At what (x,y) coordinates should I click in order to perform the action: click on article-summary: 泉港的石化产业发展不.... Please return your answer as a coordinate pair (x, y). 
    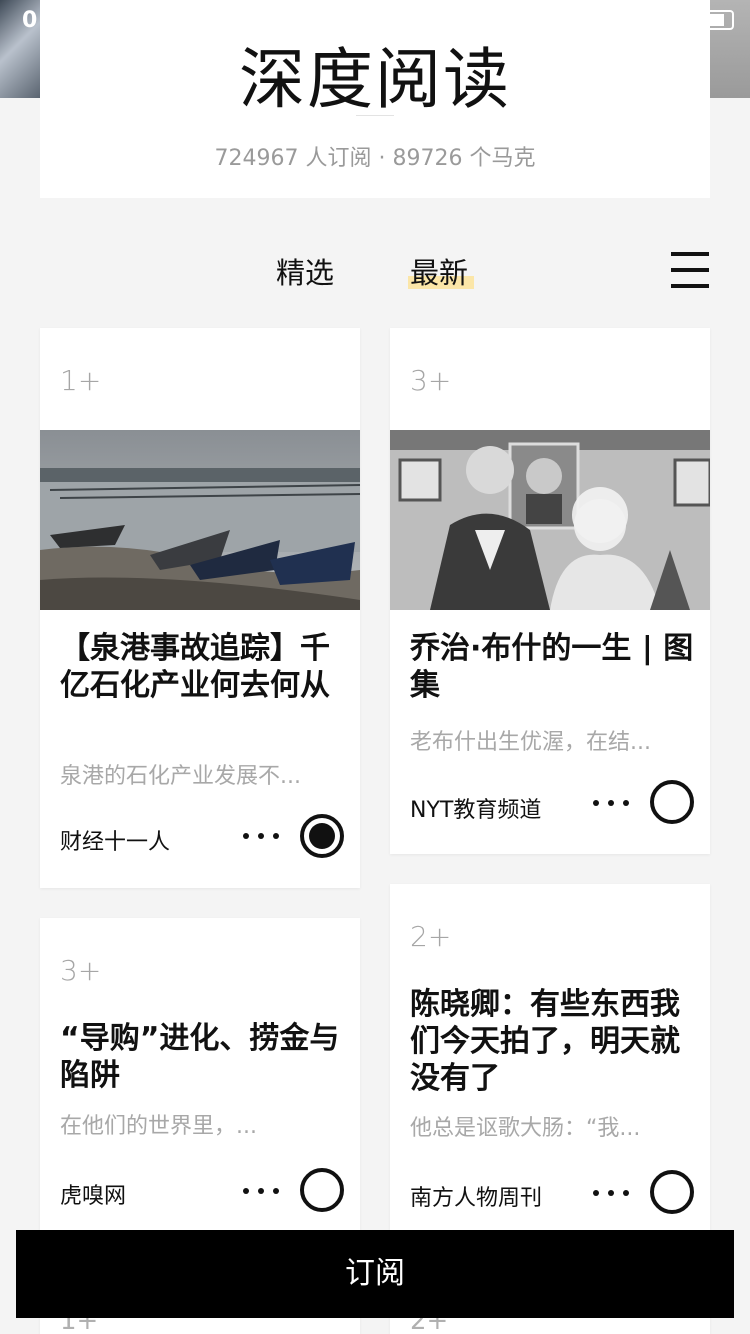
    Looking at the image, I should click on (180, 776).